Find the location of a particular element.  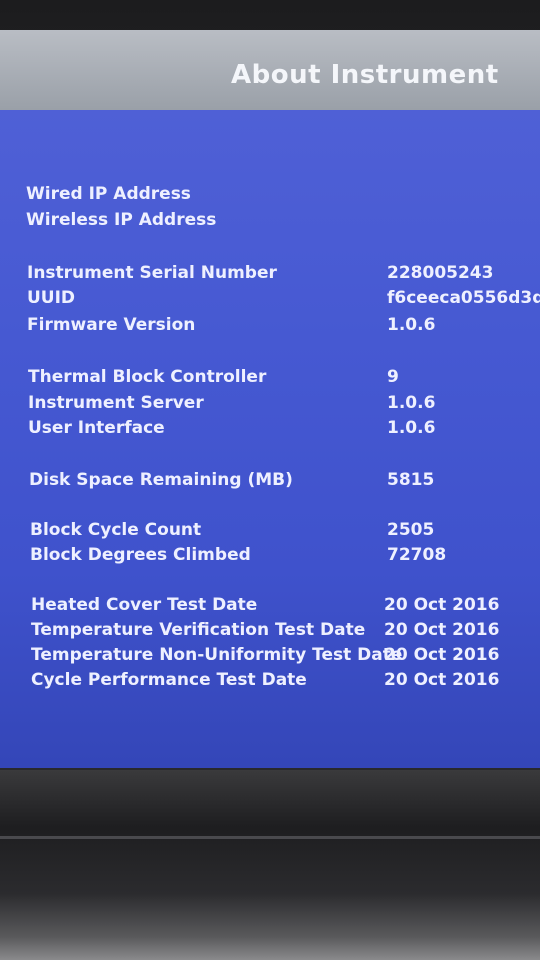

row-serial-number: Instrument Serial Number 228005243 is located at coordinates (270, 275).